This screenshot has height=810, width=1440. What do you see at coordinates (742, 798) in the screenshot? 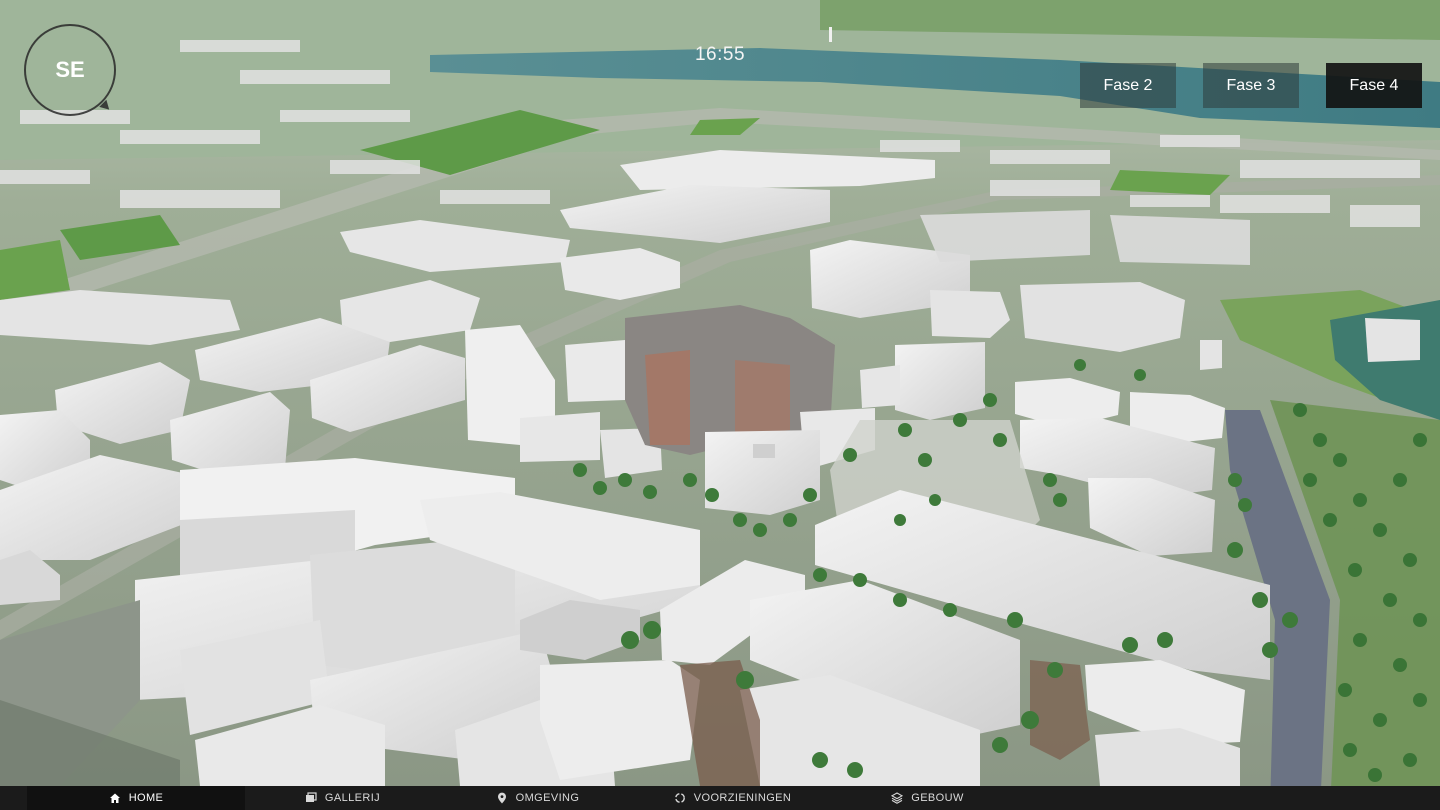
I see `nav-label-voorzieningen: VOORZIENINGEN` at bounding box center [742, 798].